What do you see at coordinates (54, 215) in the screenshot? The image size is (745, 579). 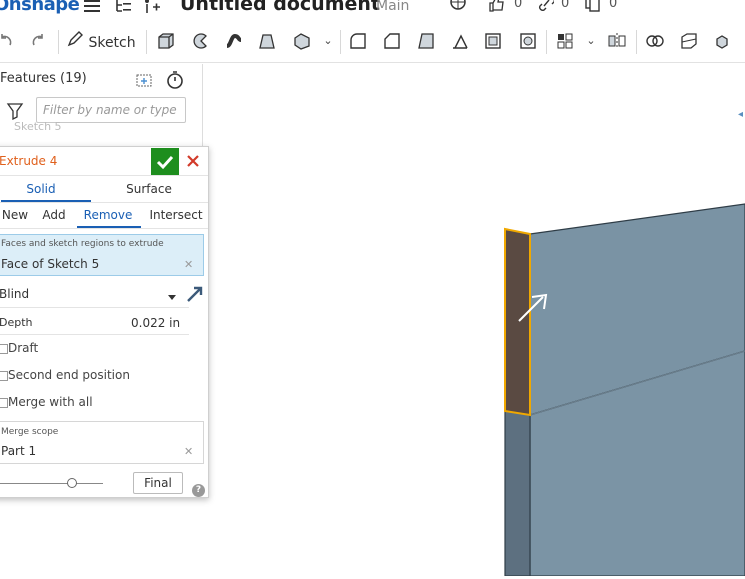 I see `tab-add: Add` at bounding box center [54, 215].